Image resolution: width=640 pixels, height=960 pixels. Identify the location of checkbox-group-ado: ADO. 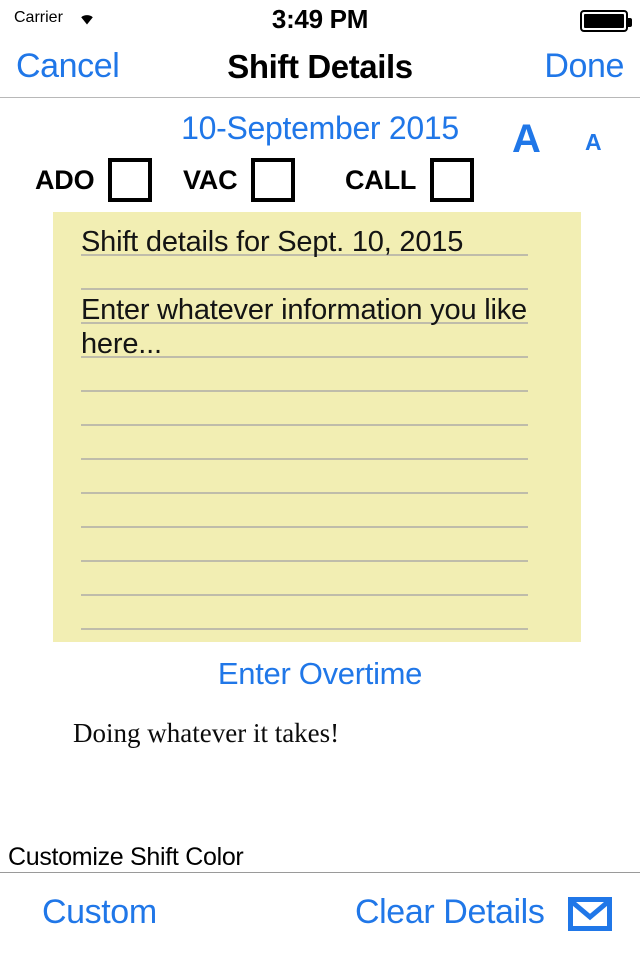
(94, 180).